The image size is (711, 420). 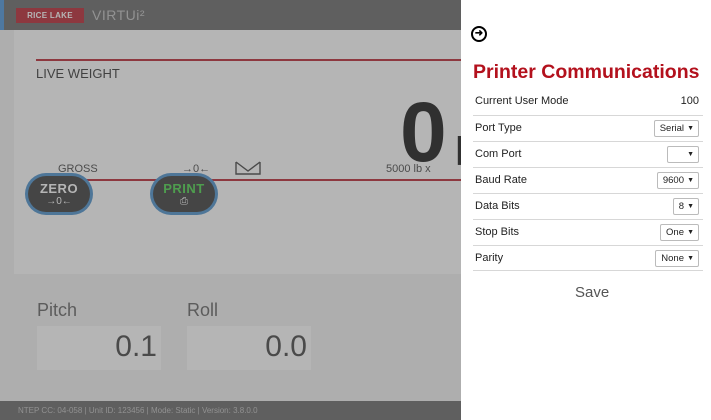 I want to click on setting-label: Com Port, so click(x=498, y=154).